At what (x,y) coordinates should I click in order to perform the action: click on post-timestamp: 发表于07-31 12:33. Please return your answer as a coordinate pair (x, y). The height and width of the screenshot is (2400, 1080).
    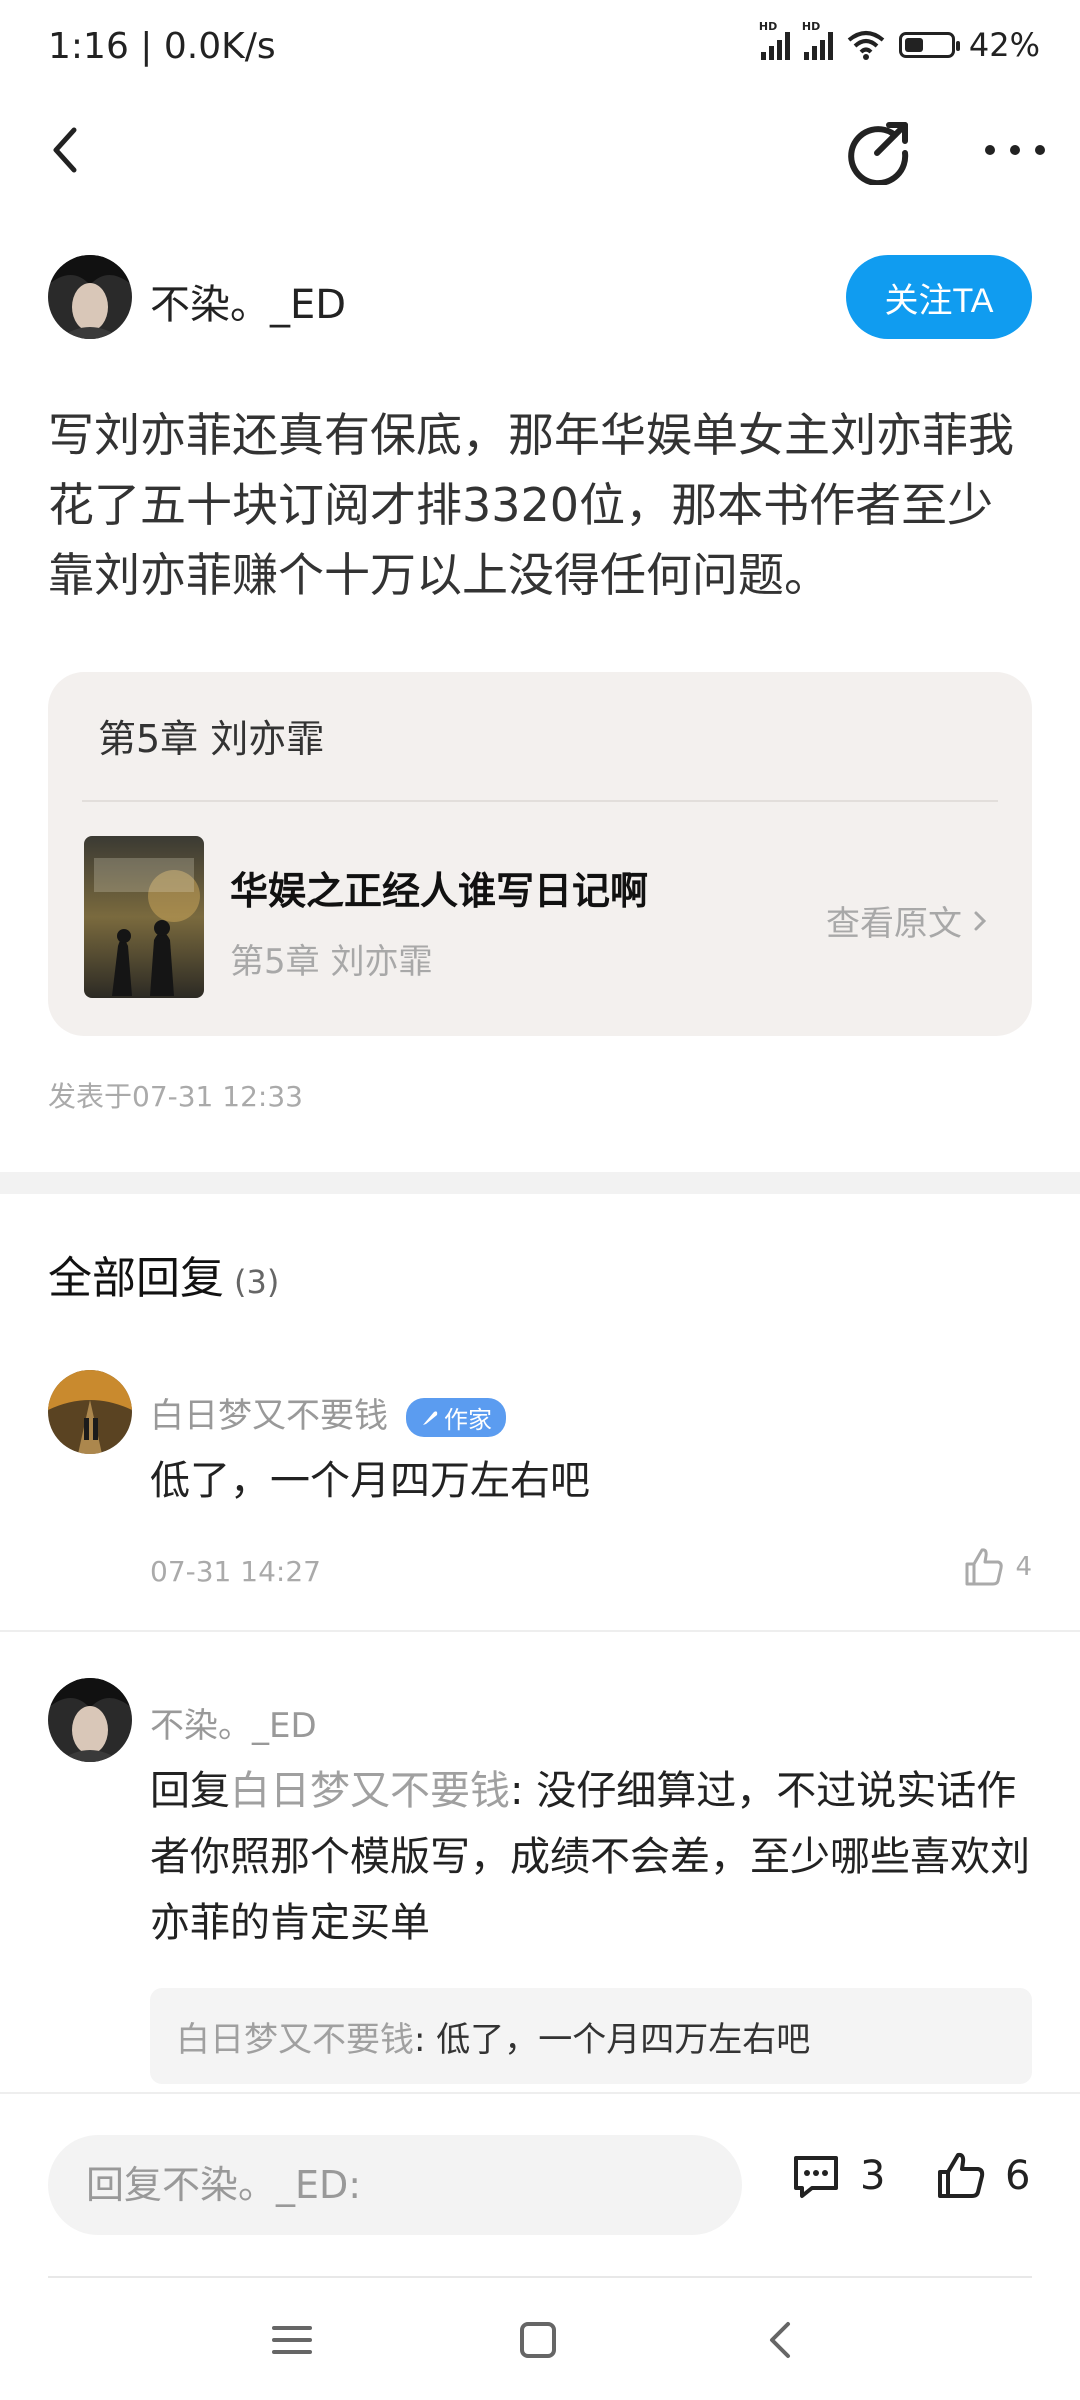
    Looking at the image, I should click on (175, 1096).